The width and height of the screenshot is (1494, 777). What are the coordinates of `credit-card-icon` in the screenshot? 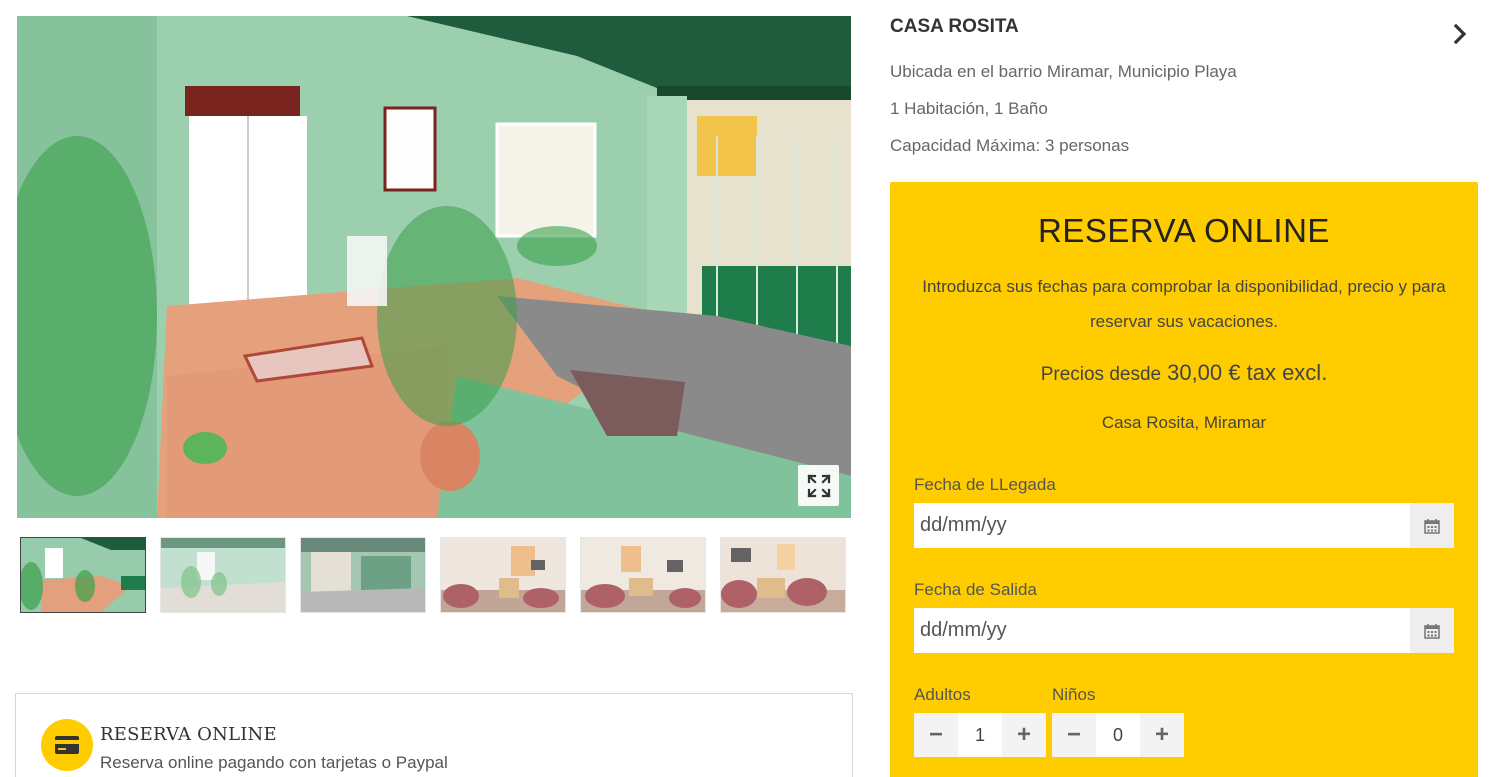 It's located at (67, 745).